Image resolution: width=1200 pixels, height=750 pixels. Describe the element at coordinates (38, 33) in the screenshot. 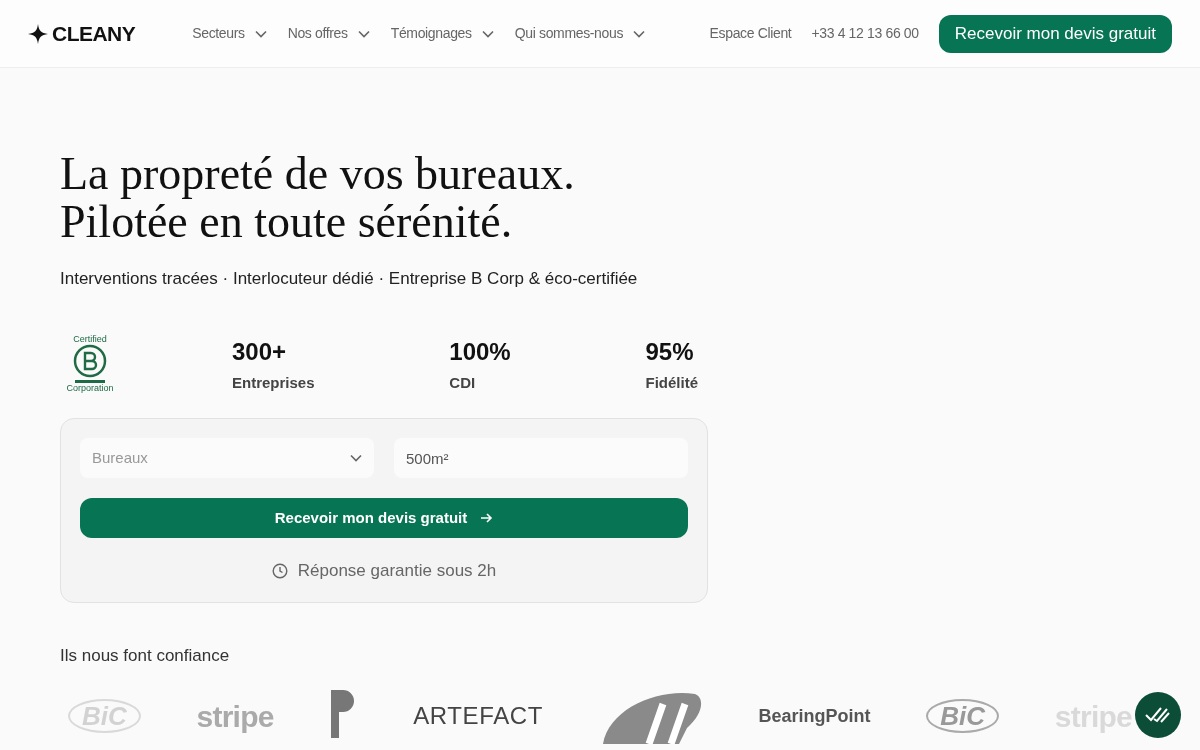

I see `sparkle-icon` at that location.